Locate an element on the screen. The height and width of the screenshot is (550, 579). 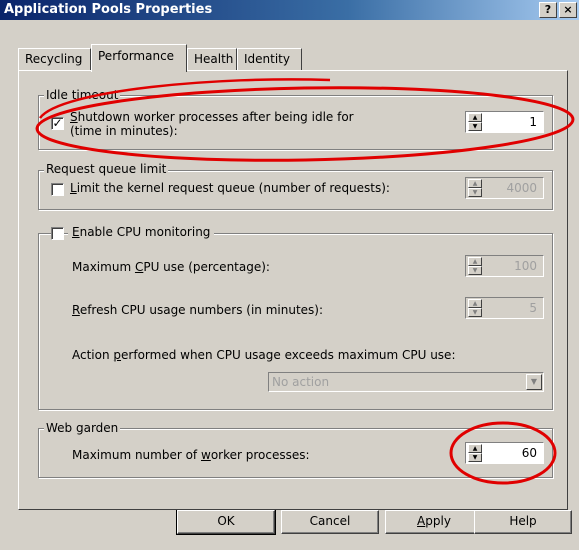
tab-health: Health is located at coordinates (212, 59).